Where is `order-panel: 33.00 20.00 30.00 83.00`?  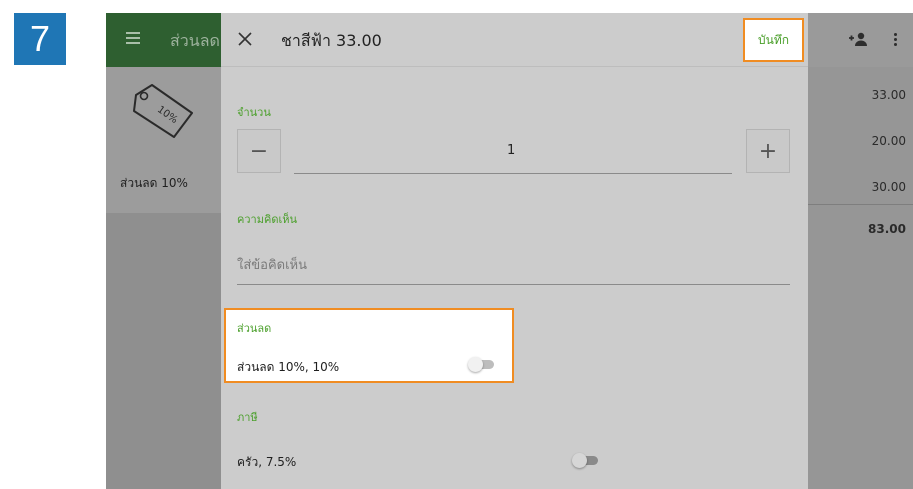 order-panel: 33.00 20.00 30.00 83.00 is located at coordinates (860, 278).